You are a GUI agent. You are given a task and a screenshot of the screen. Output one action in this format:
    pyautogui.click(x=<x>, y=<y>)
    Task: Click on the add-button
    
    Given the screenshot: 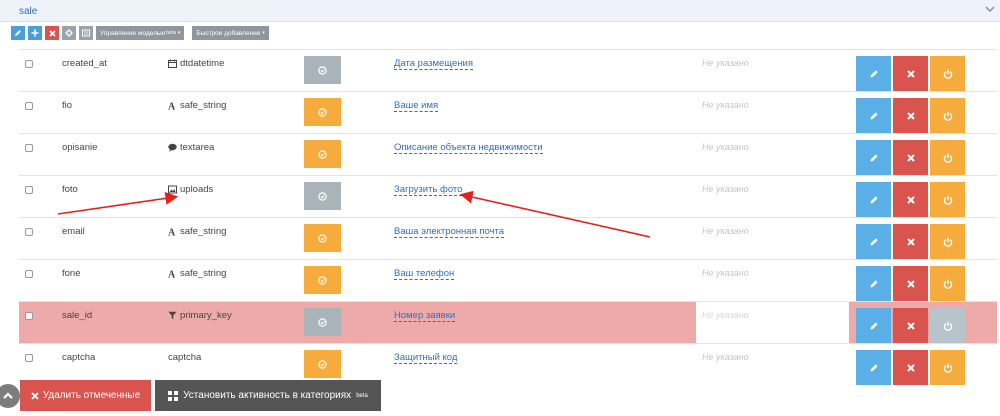 What is the action you would take?
    pyautogui.click(x=35, y=33)
    